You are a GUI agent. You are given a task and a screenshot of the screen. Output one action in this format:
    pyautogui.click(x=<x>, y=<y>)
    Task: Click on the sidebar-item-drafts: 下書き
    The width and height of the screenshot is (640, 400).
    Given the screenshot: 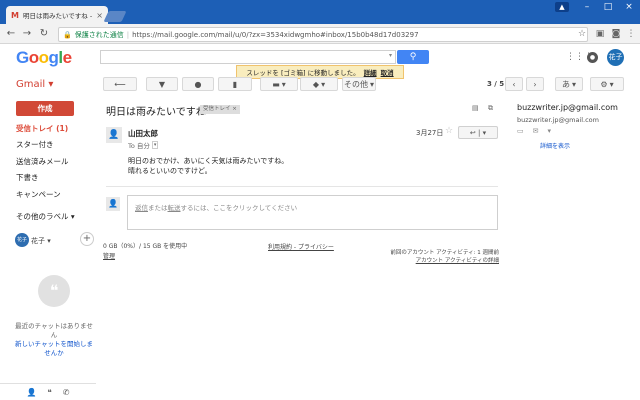 What is the action you would take?
    pyautogui.click(x=55, y=178)
    